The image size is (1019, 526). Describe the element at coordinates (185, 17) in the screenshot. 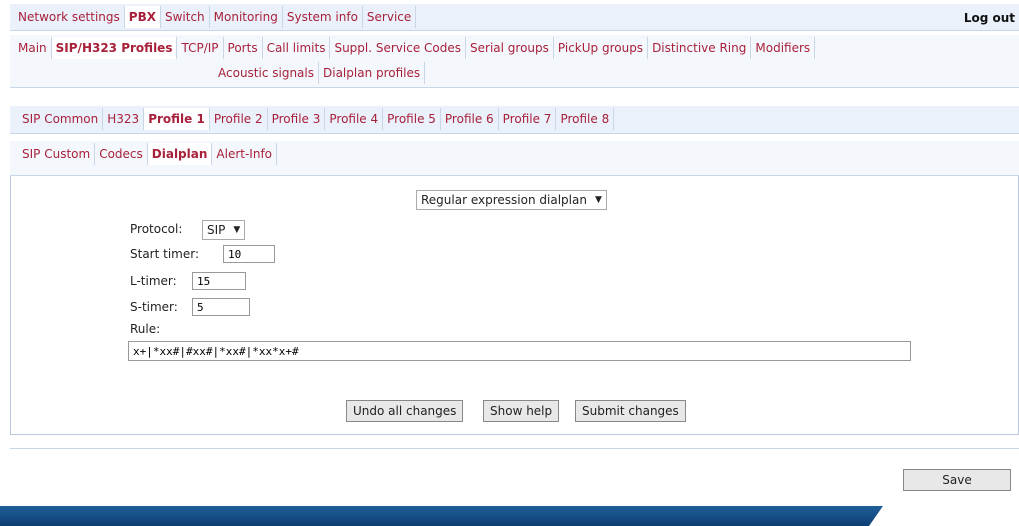

I see `tab-switch: Switch` at that location.